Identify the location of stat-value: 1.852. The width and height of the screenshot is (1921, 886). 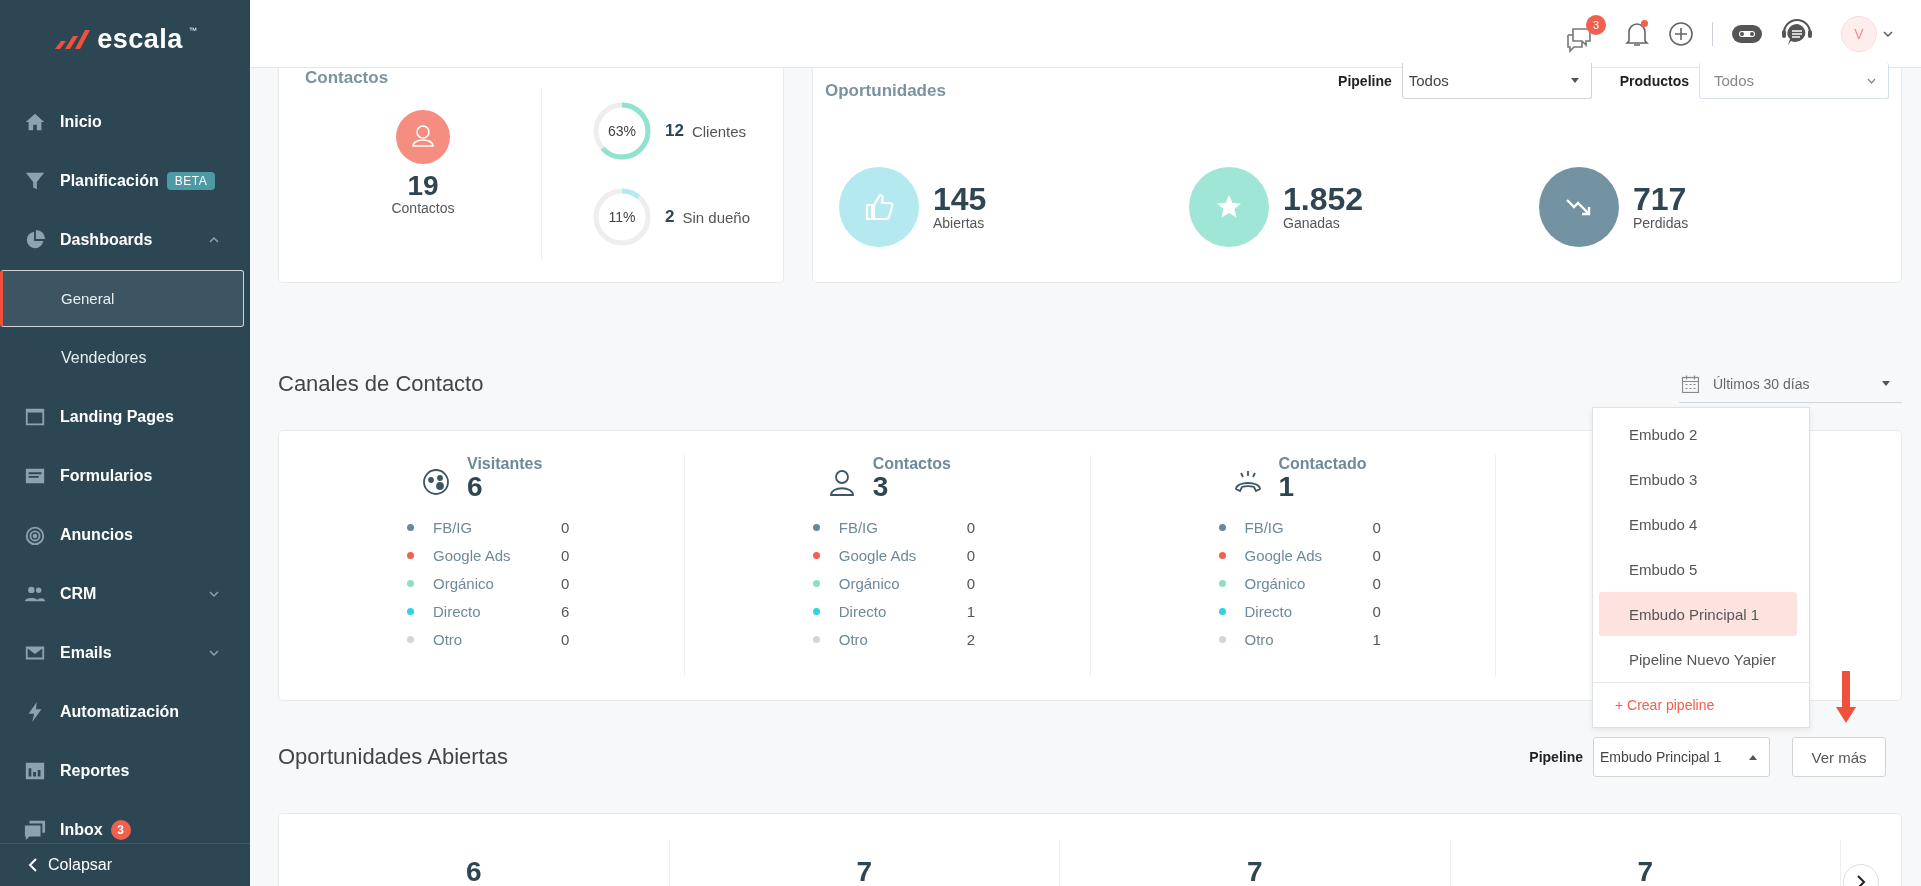
(1323, 199).